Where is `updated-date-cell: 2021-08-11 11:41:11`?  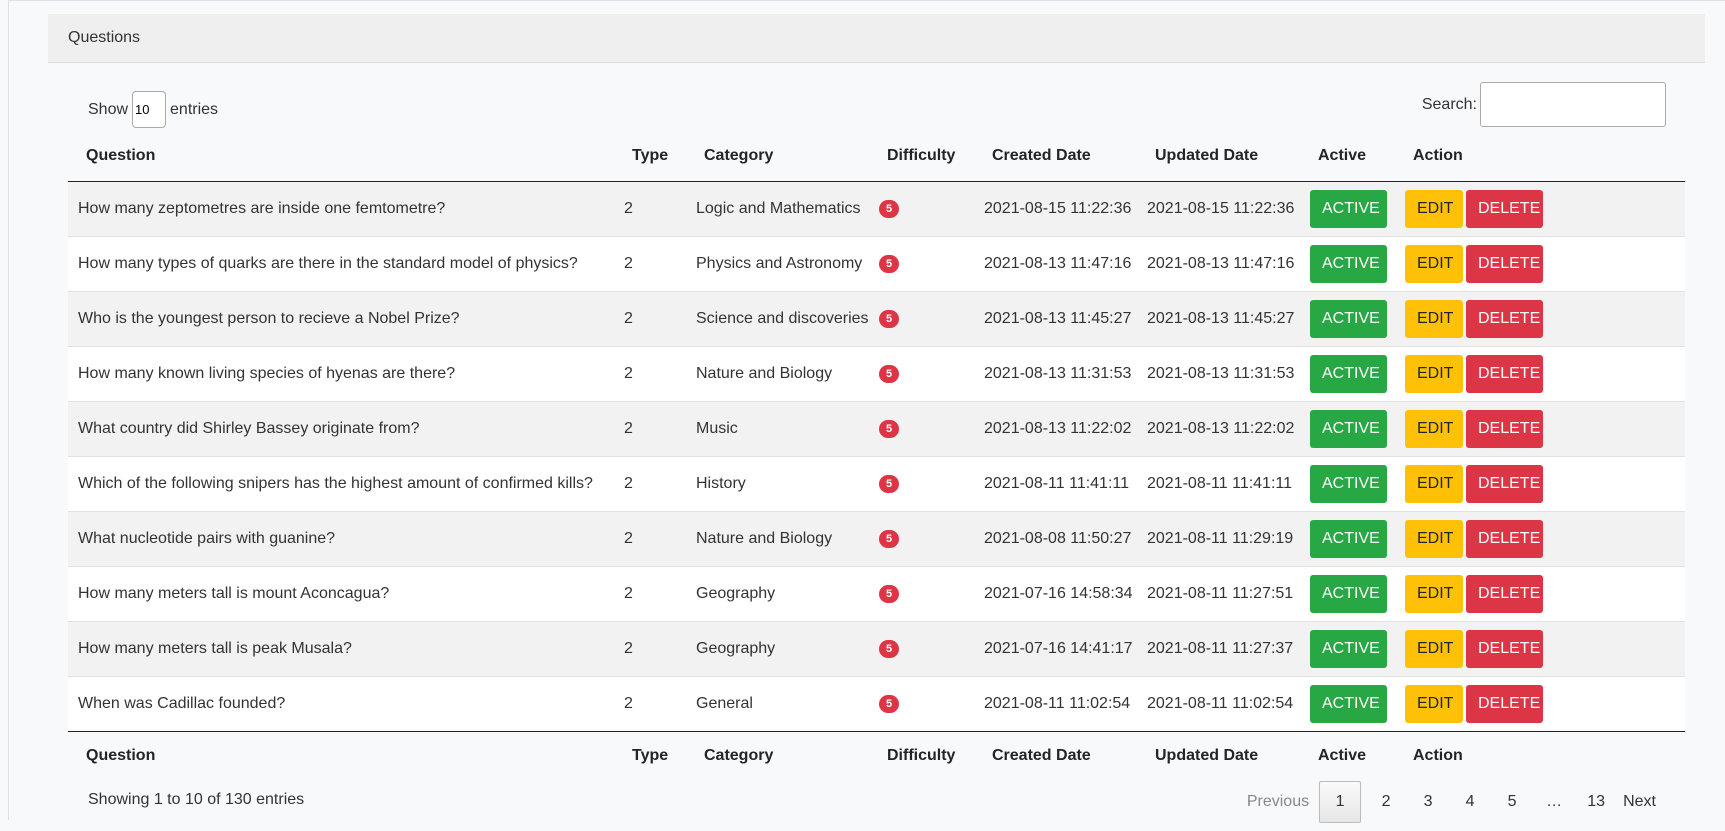
updated-date-cell: 2021-08-11 11:41:11 is located at coordinates (1218, 483).